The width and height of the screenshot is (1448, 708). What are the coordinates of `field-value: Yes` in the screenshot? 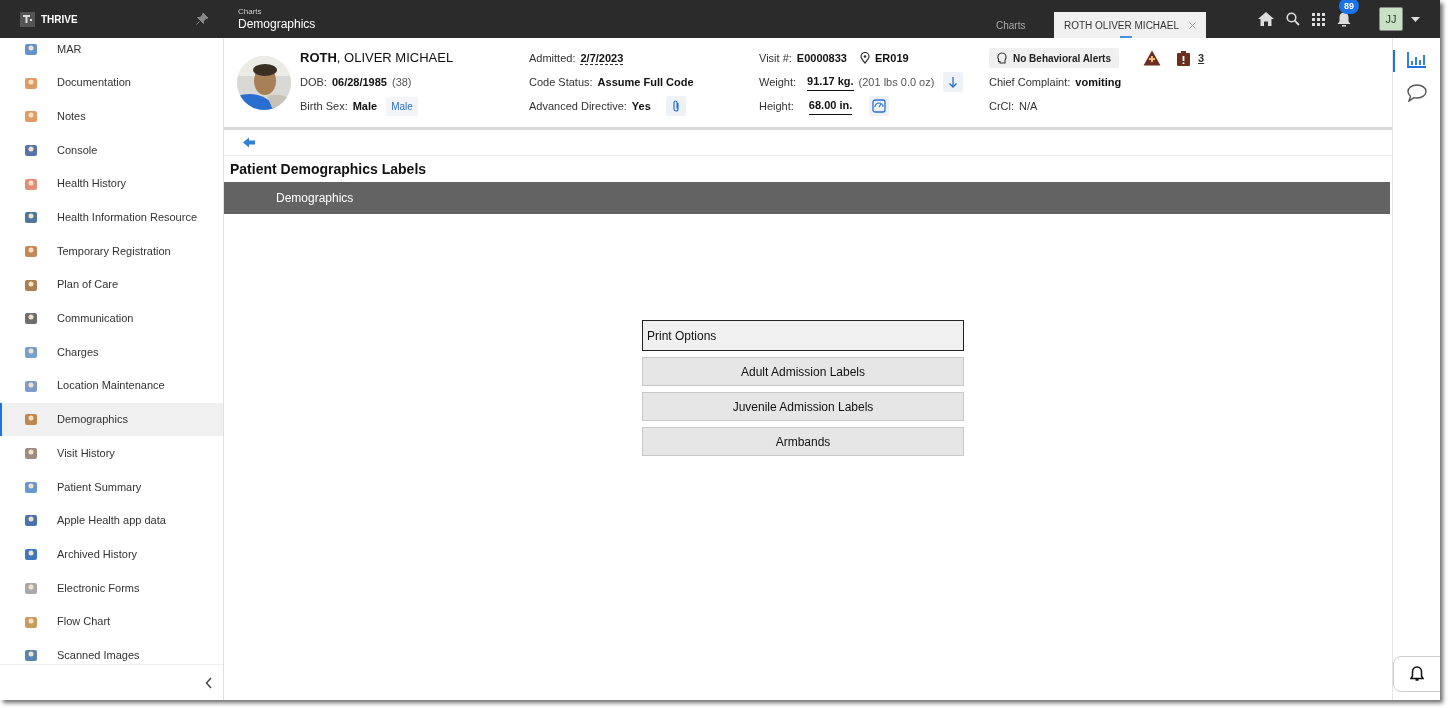 It's located at (641, 106).